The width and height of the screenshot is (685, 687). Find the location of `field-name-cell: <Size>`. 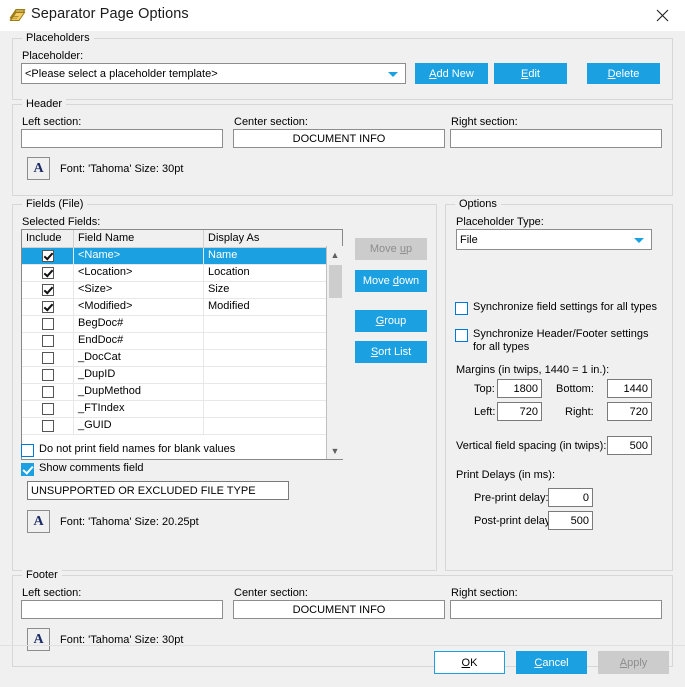

field-name-cell: <Size> is located at coordinates (139, 290).